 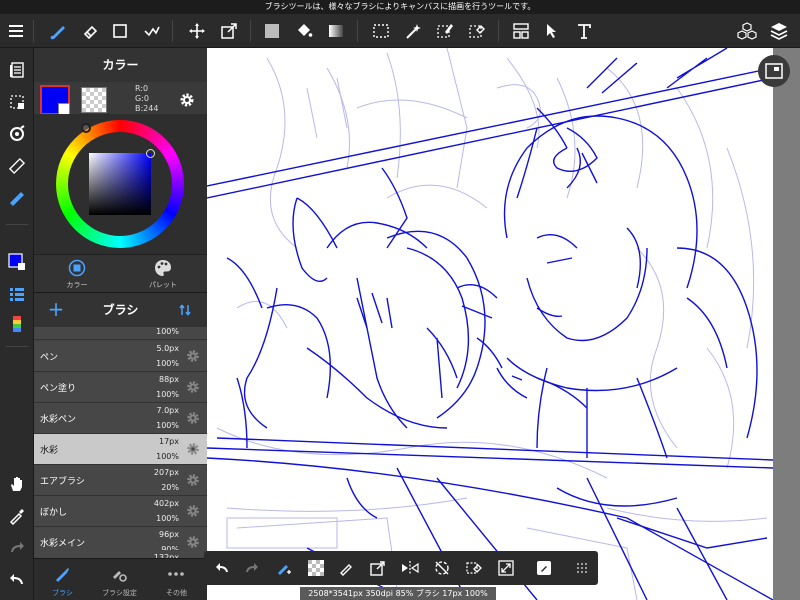 I want to click on brush-panel-header: ブラシ +, so click(x=120, y=310).